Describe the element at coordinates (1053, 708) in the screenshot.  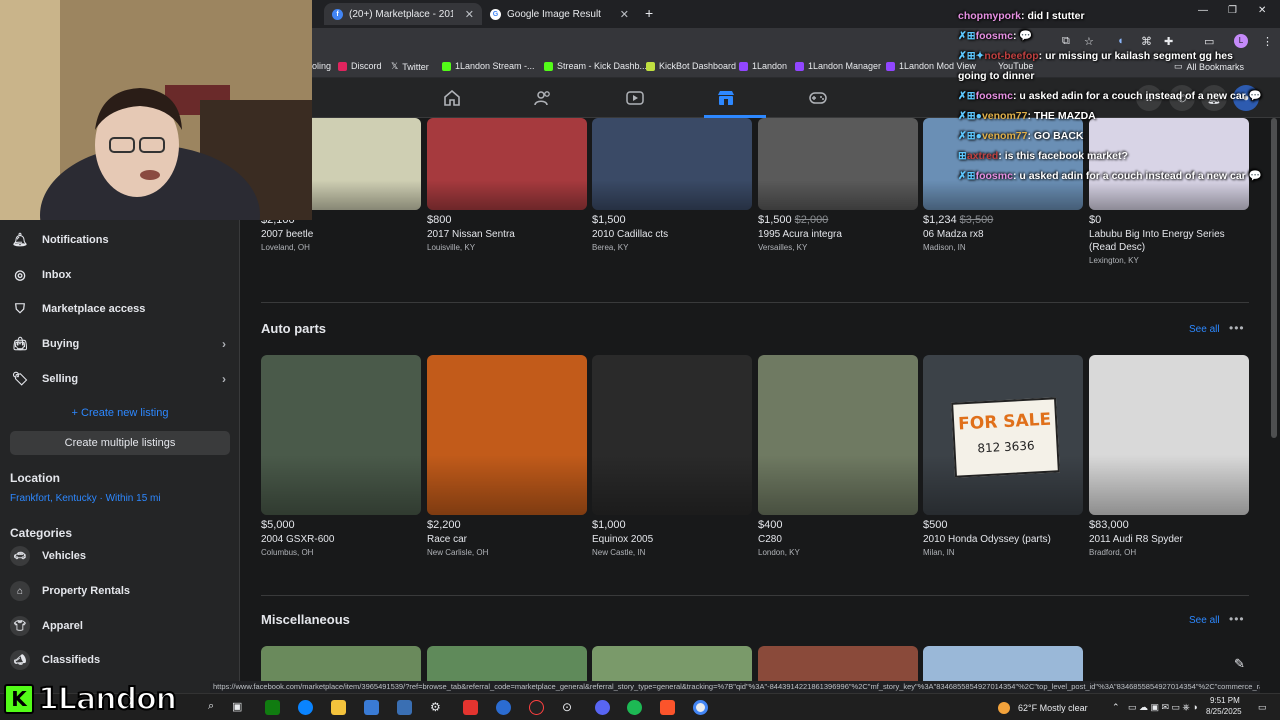
I see `weather-text: 62°F Mostly clear` at that location.